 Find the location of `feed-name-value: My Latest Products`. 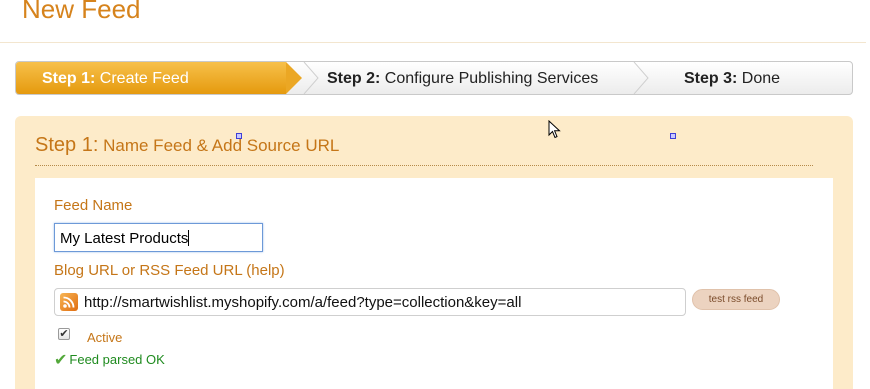

feed-name-value: My Latest Products is located at coordinates (124, 238).